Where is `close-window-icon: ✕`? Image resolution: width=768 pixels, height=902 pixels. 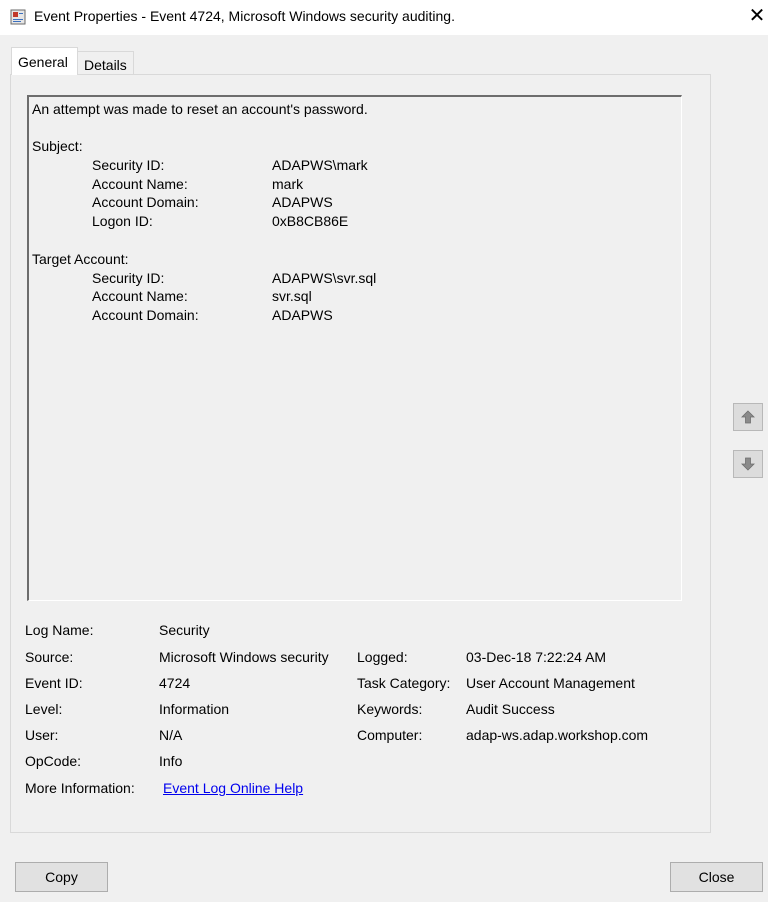
close-window-icon: ✕ is located at coordinates (755, 17).